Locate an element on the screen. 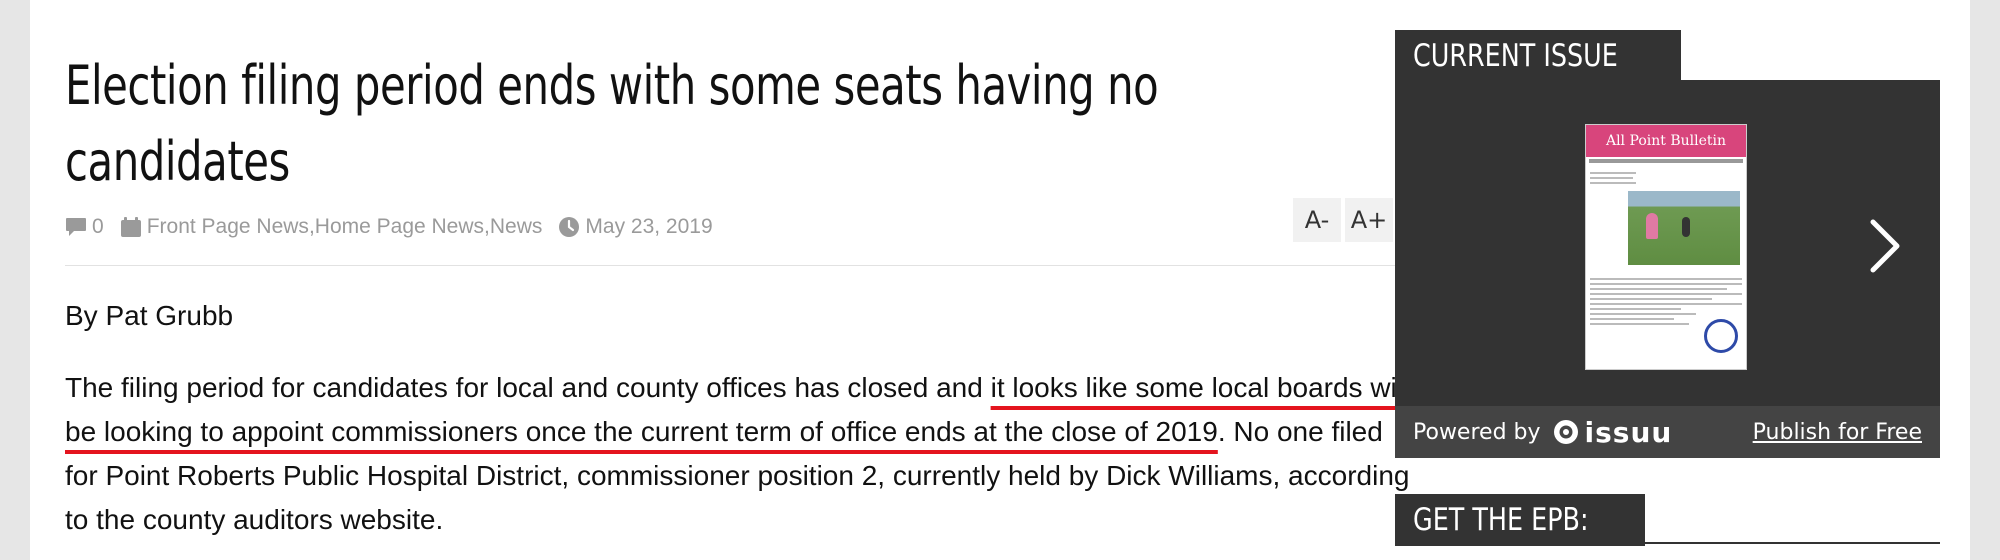  chevron-right-icon is located at coordinates (1885, 246).